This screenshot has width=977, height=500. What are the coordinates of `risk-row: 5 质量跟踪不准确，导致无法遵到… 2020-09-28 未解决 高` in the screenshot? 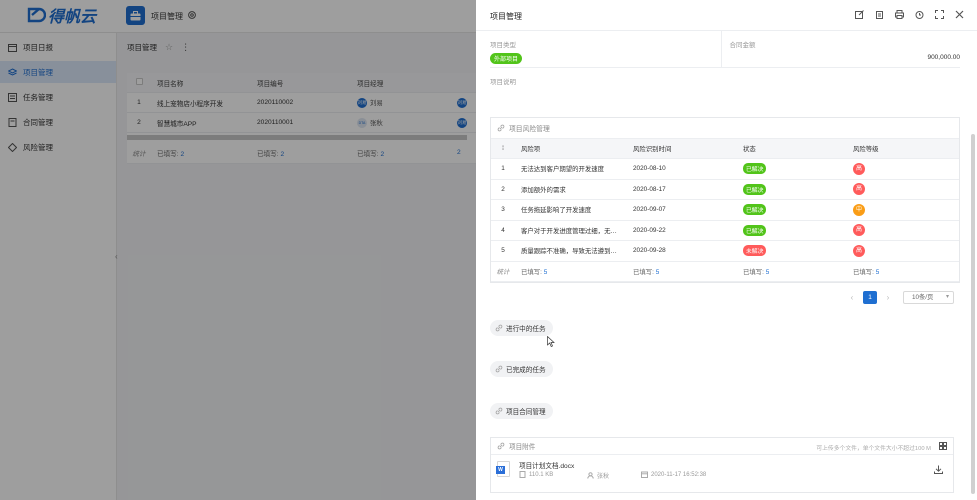 It's located at (725, 251).